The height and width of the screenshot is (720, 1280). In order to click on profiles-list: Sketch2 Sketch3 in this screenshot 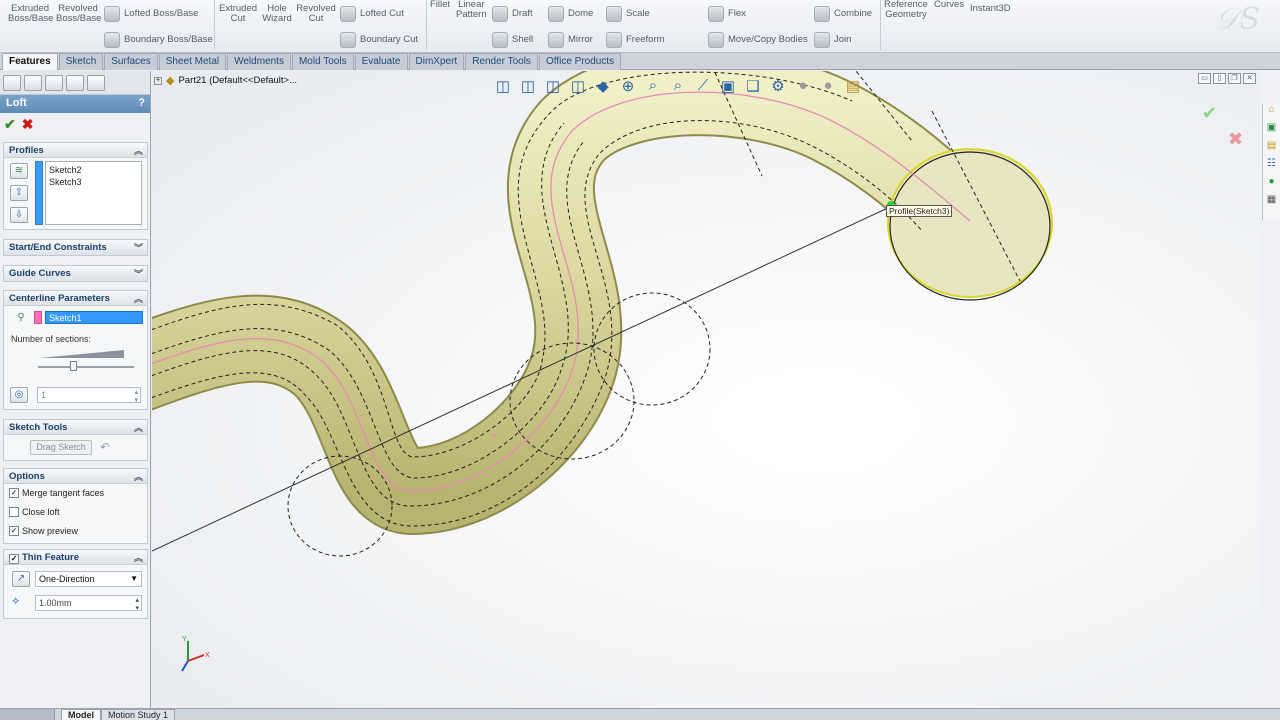, I will do `click(93, 193)`.